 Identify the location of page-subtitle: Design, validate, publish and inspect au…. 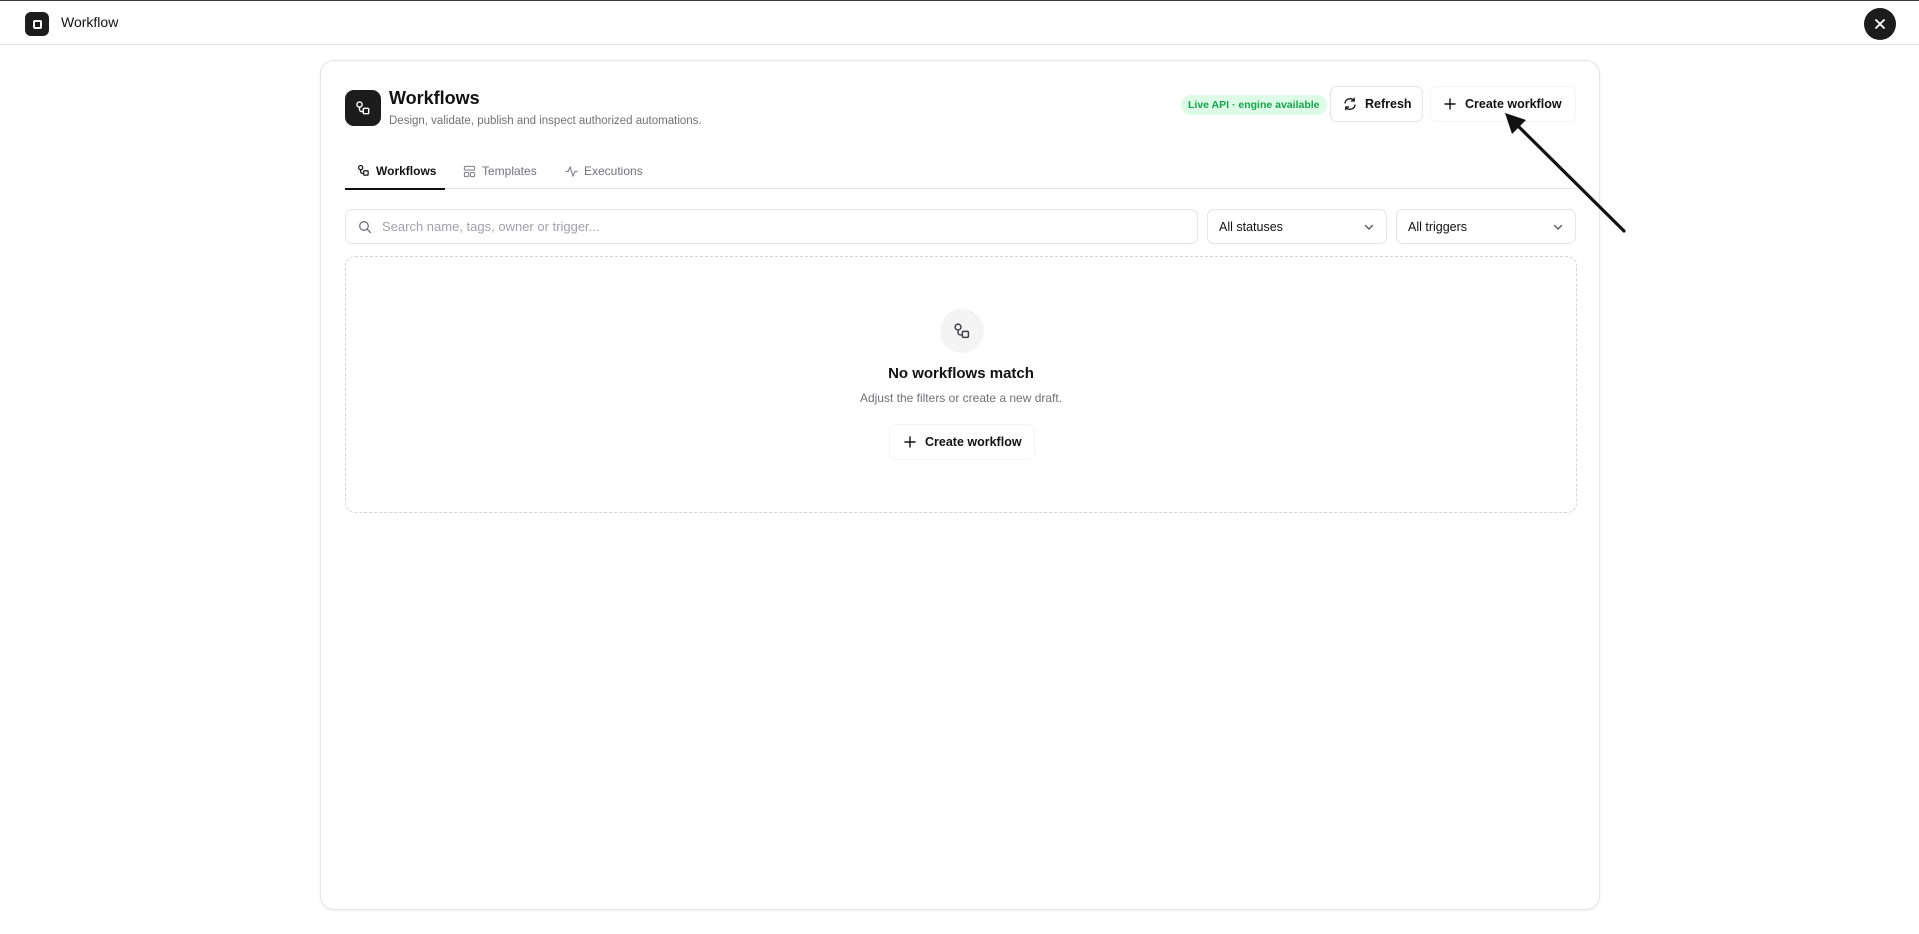
(545, 121).